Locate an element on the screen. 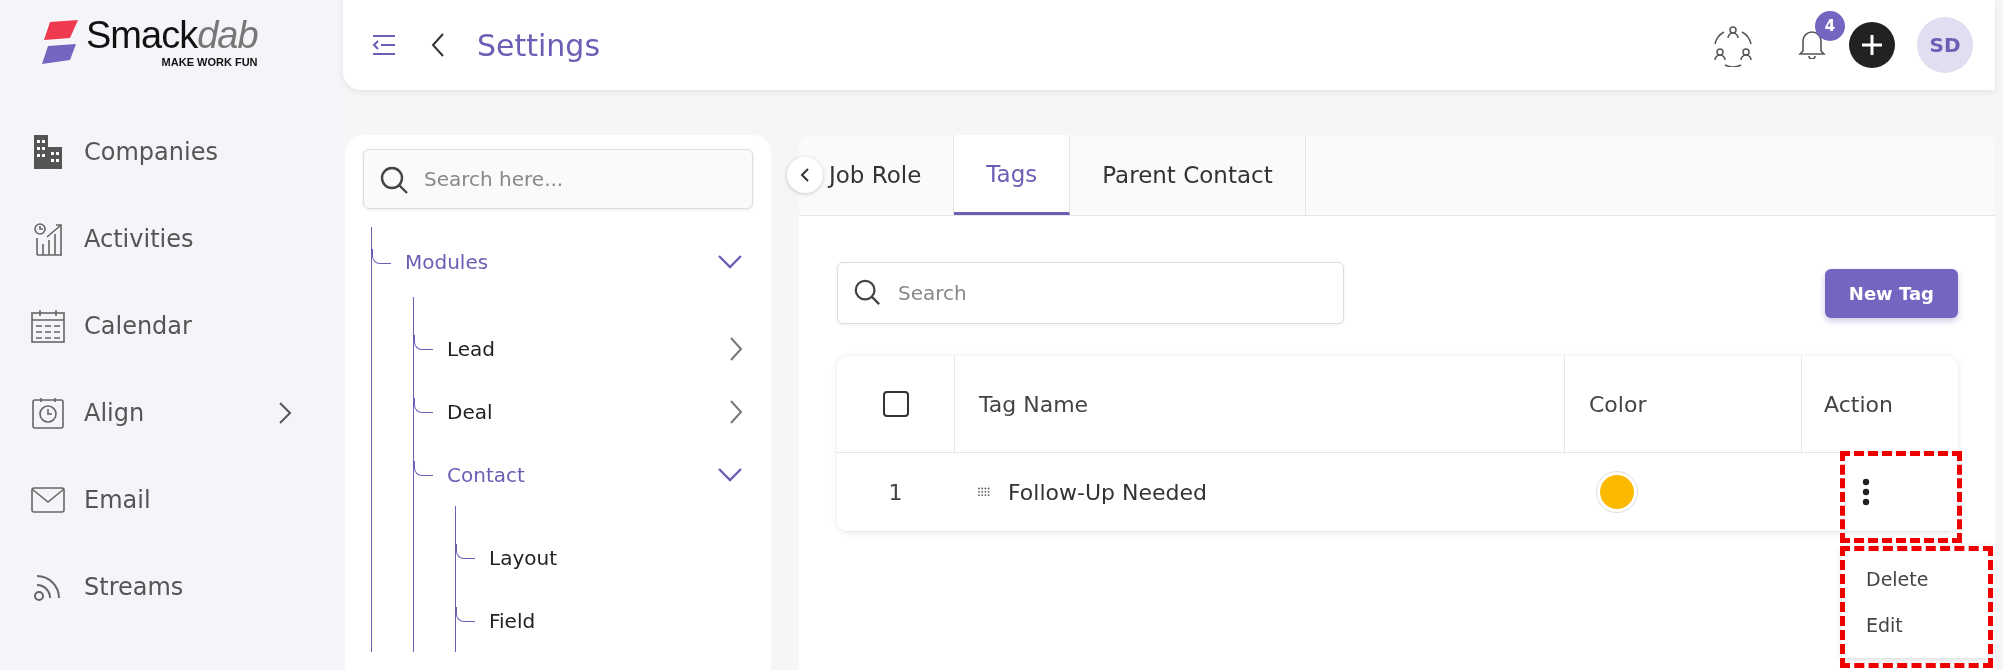 The height and width of the screenshot is (670, 2003). column-header: Tag Name is located at coordinates (1259, 404).